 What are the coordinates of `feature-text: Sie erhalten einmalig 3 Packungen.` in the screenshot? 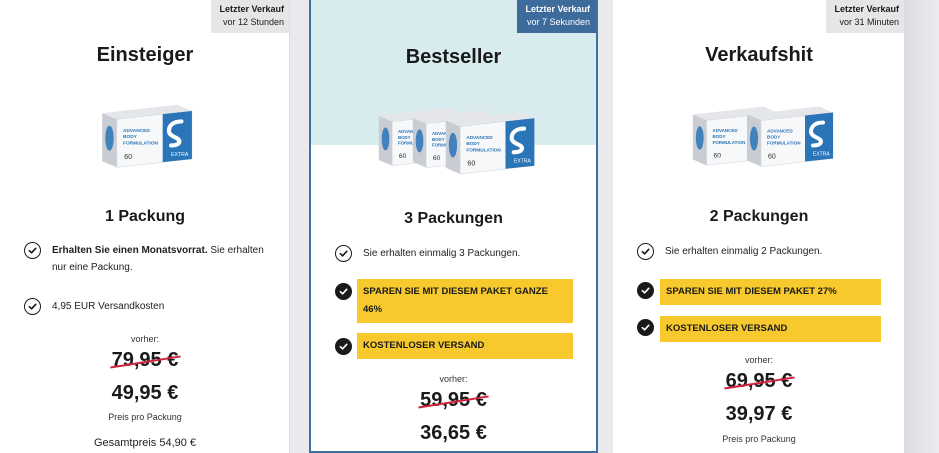 It's located at (442, 253).